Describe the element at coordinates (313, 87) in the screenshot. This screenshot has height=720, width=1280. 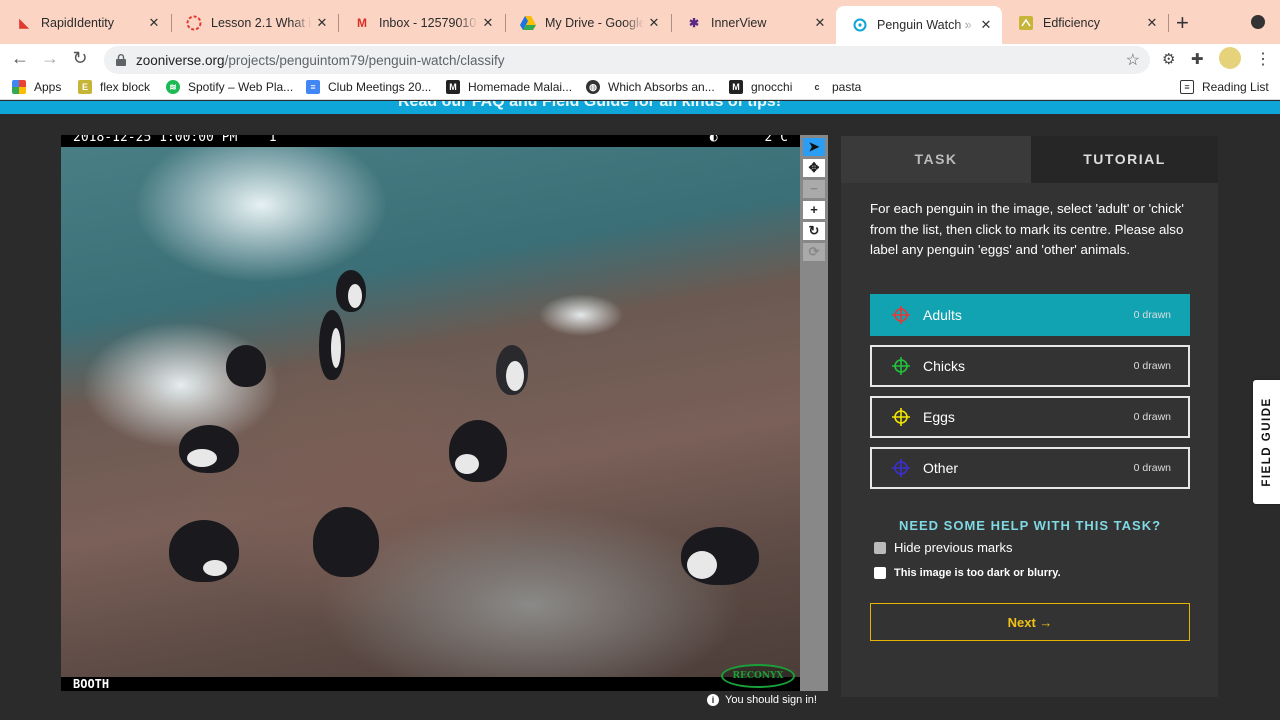
I see `google-docs-favicon: ≡` at that location.